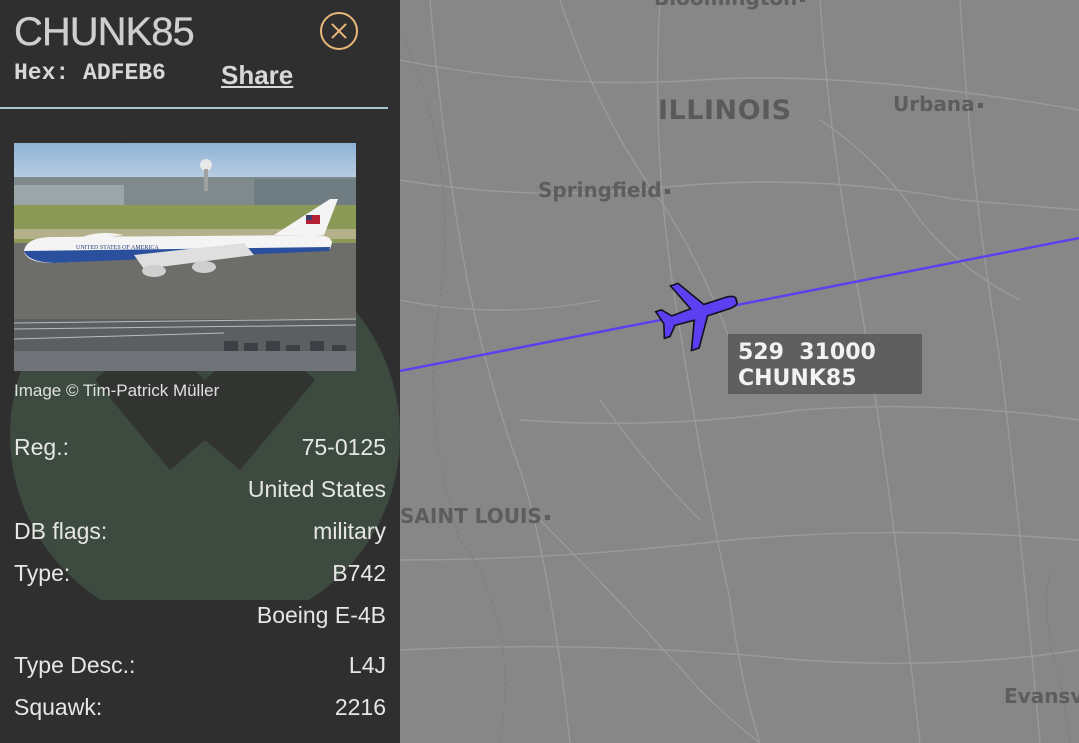  What do you see at coordinates (761, 352) in the screenshot?
I see `aircraft-speed: 529` at bounding box center [761, 352].